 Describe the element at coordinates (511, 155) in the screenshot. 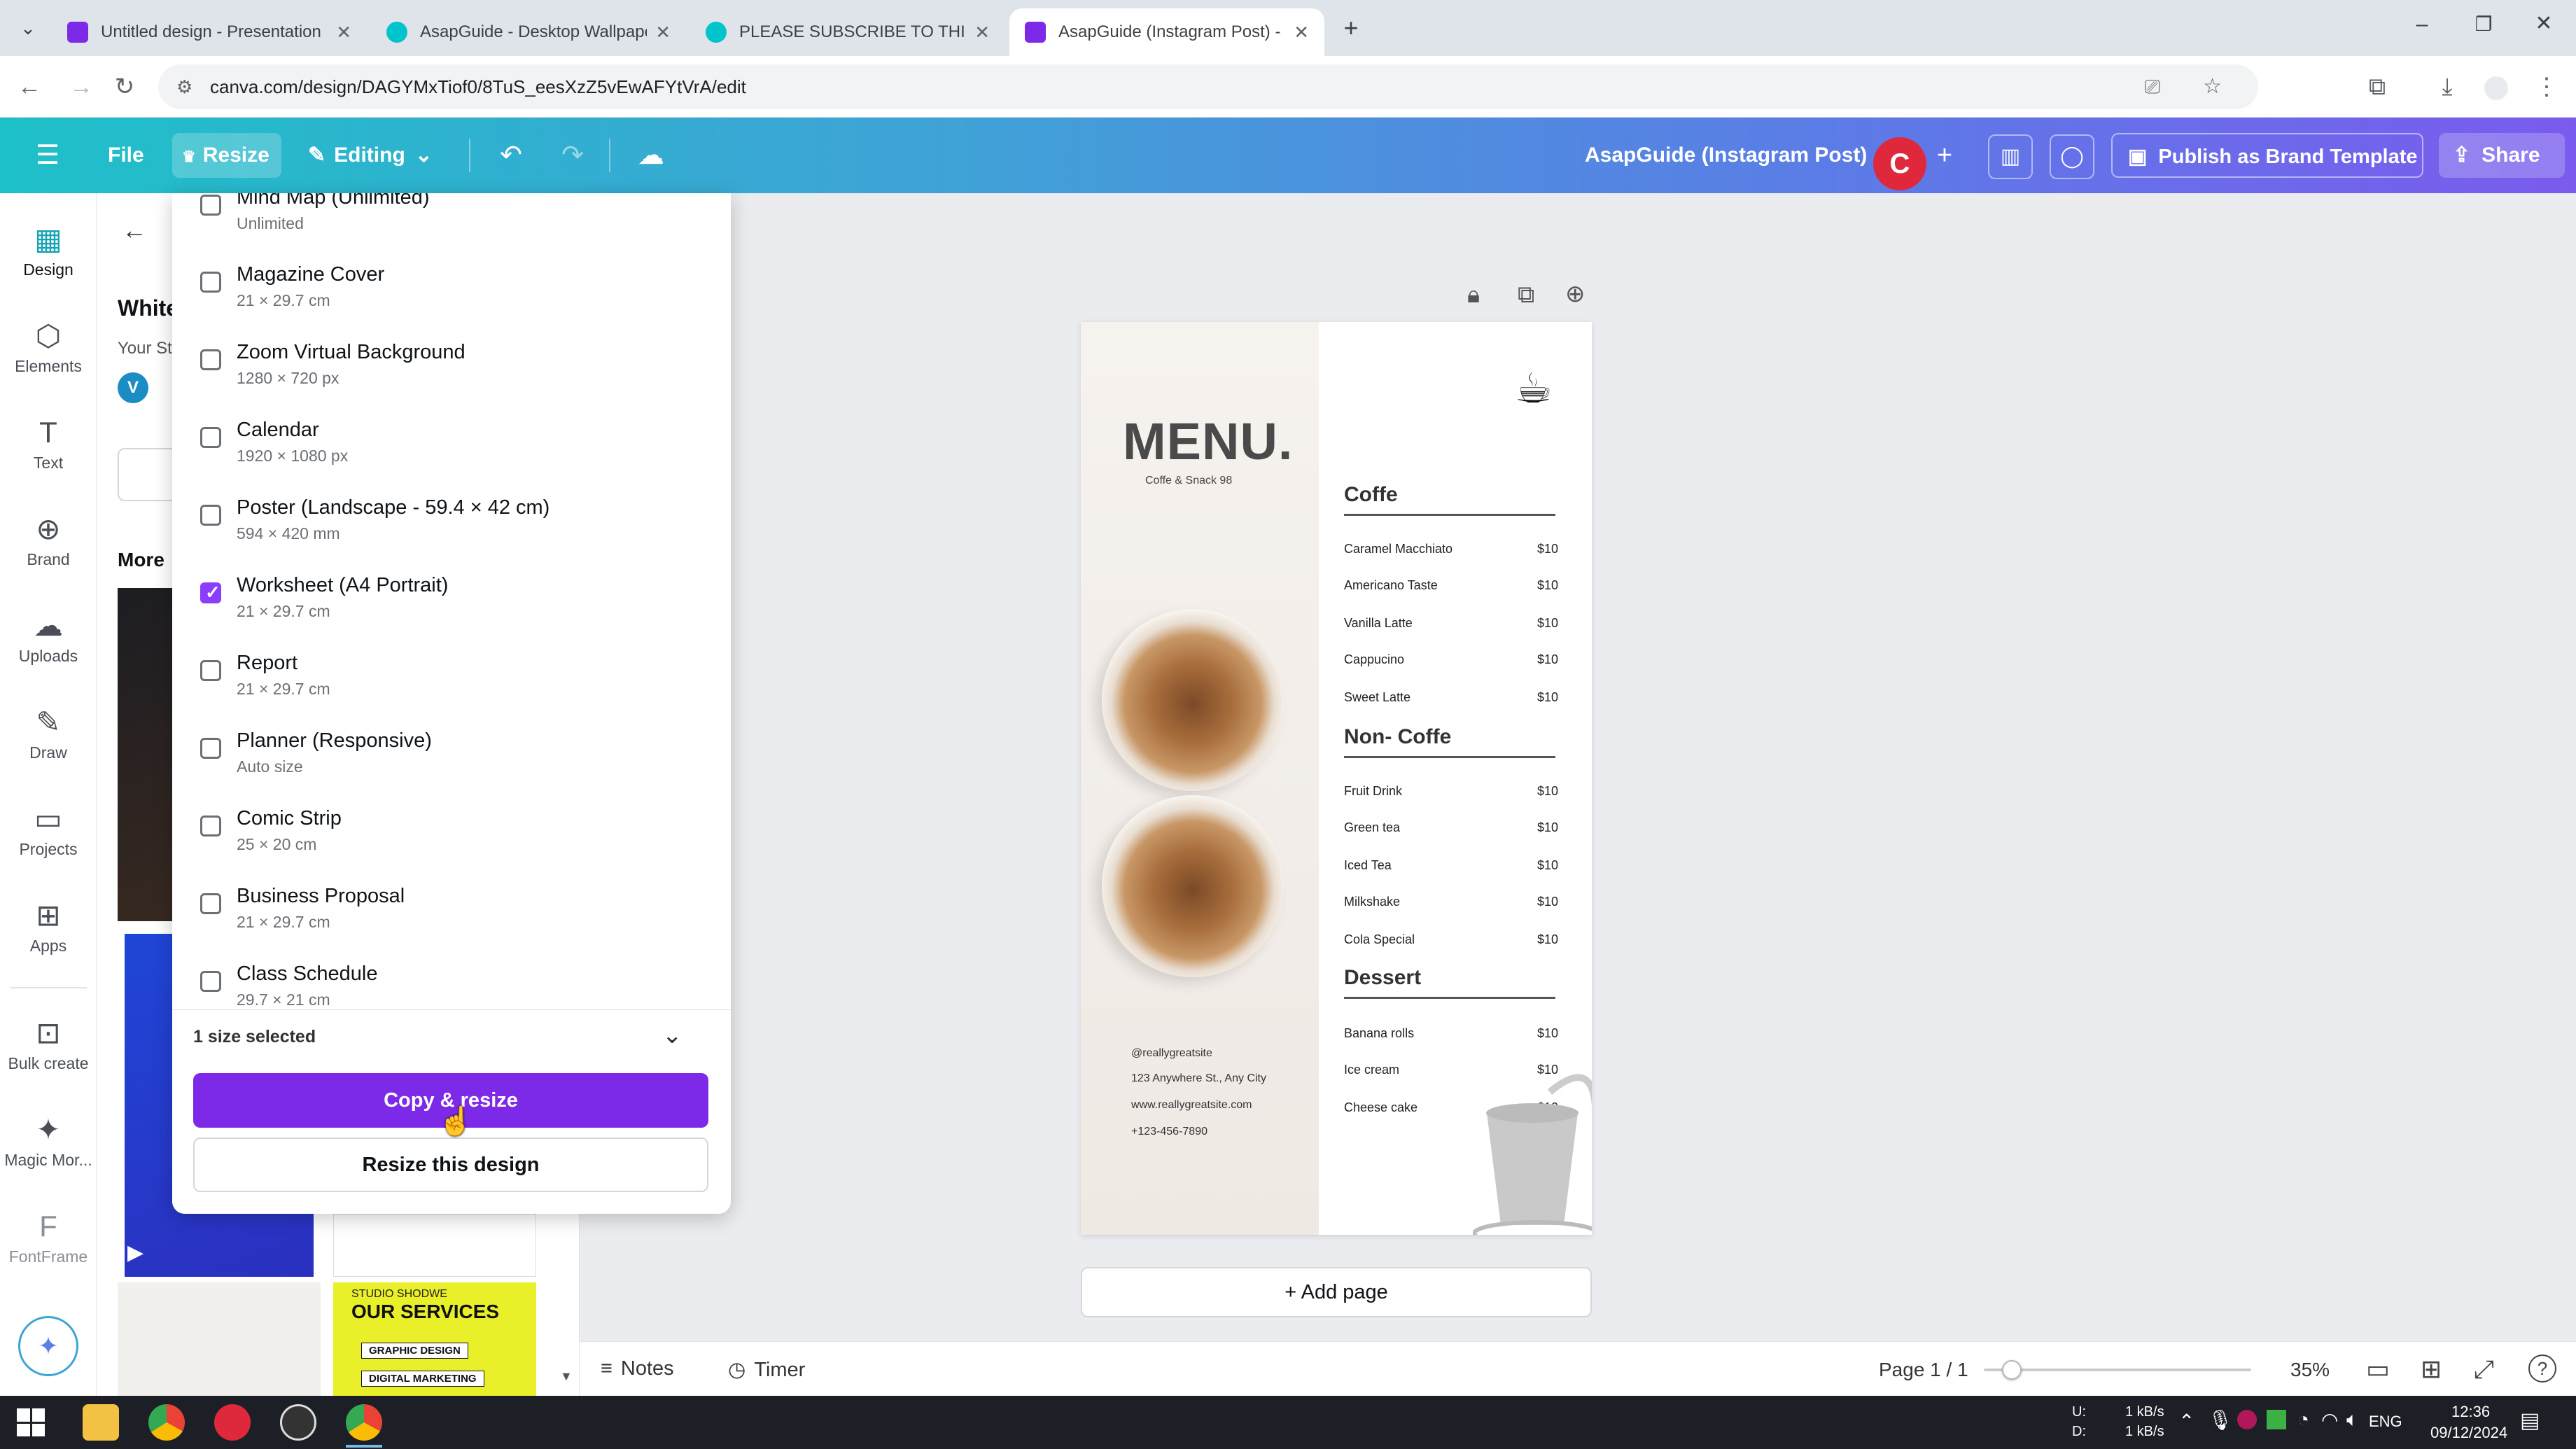

I see `undo-icon: ↶` at that location.